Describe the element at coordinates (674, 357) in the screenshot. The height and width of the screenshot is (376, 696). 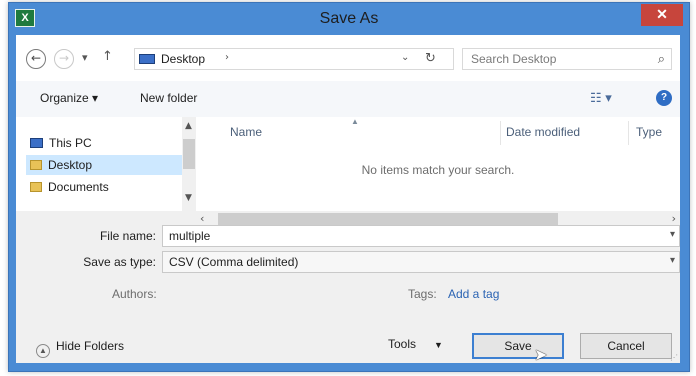
I see `resize-grip-icon: ⋰` at that location.